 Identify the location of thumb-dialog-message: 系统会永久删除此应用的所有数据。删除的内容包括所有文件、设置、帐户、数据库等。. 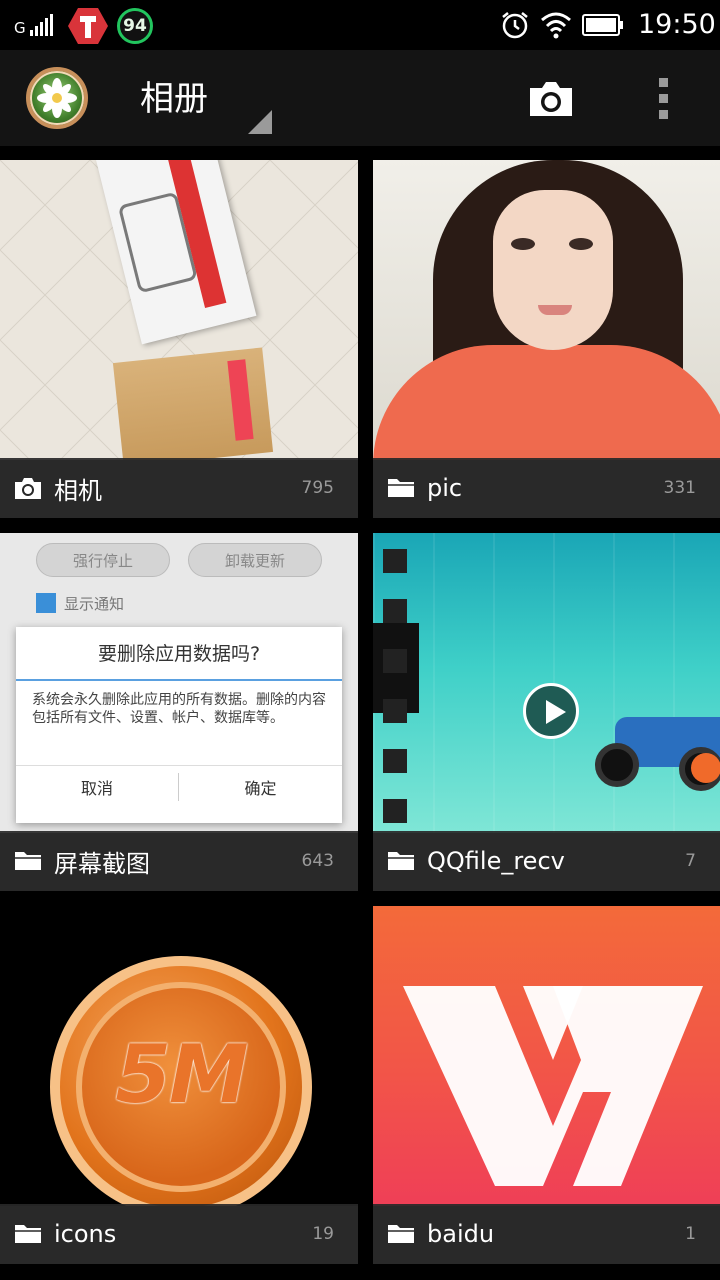
(179, 709).